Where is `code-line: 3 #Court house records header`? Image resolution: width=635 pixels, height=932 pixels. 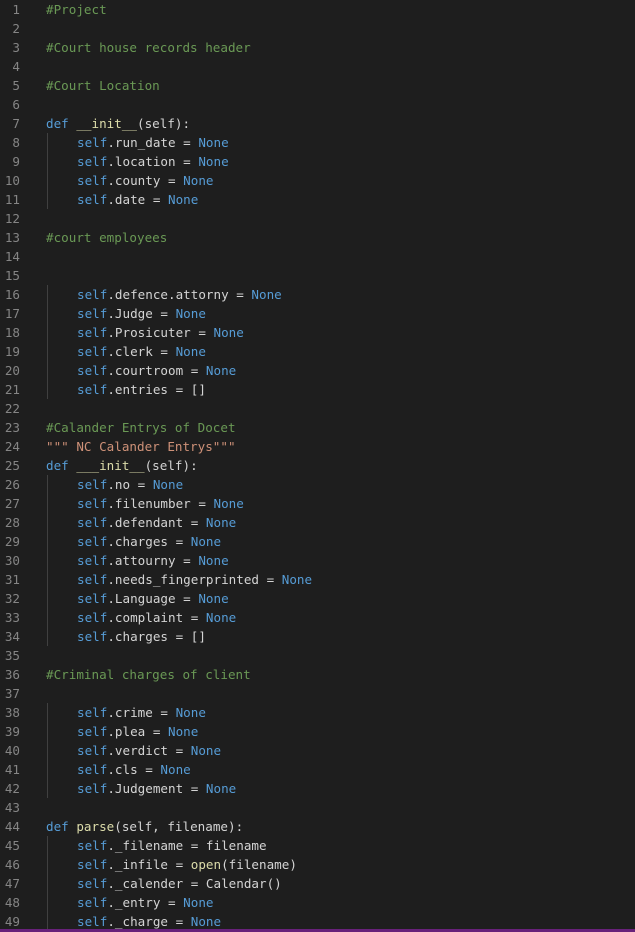
code-line: 3 #Court house records header is located at coordinates (317, 47).